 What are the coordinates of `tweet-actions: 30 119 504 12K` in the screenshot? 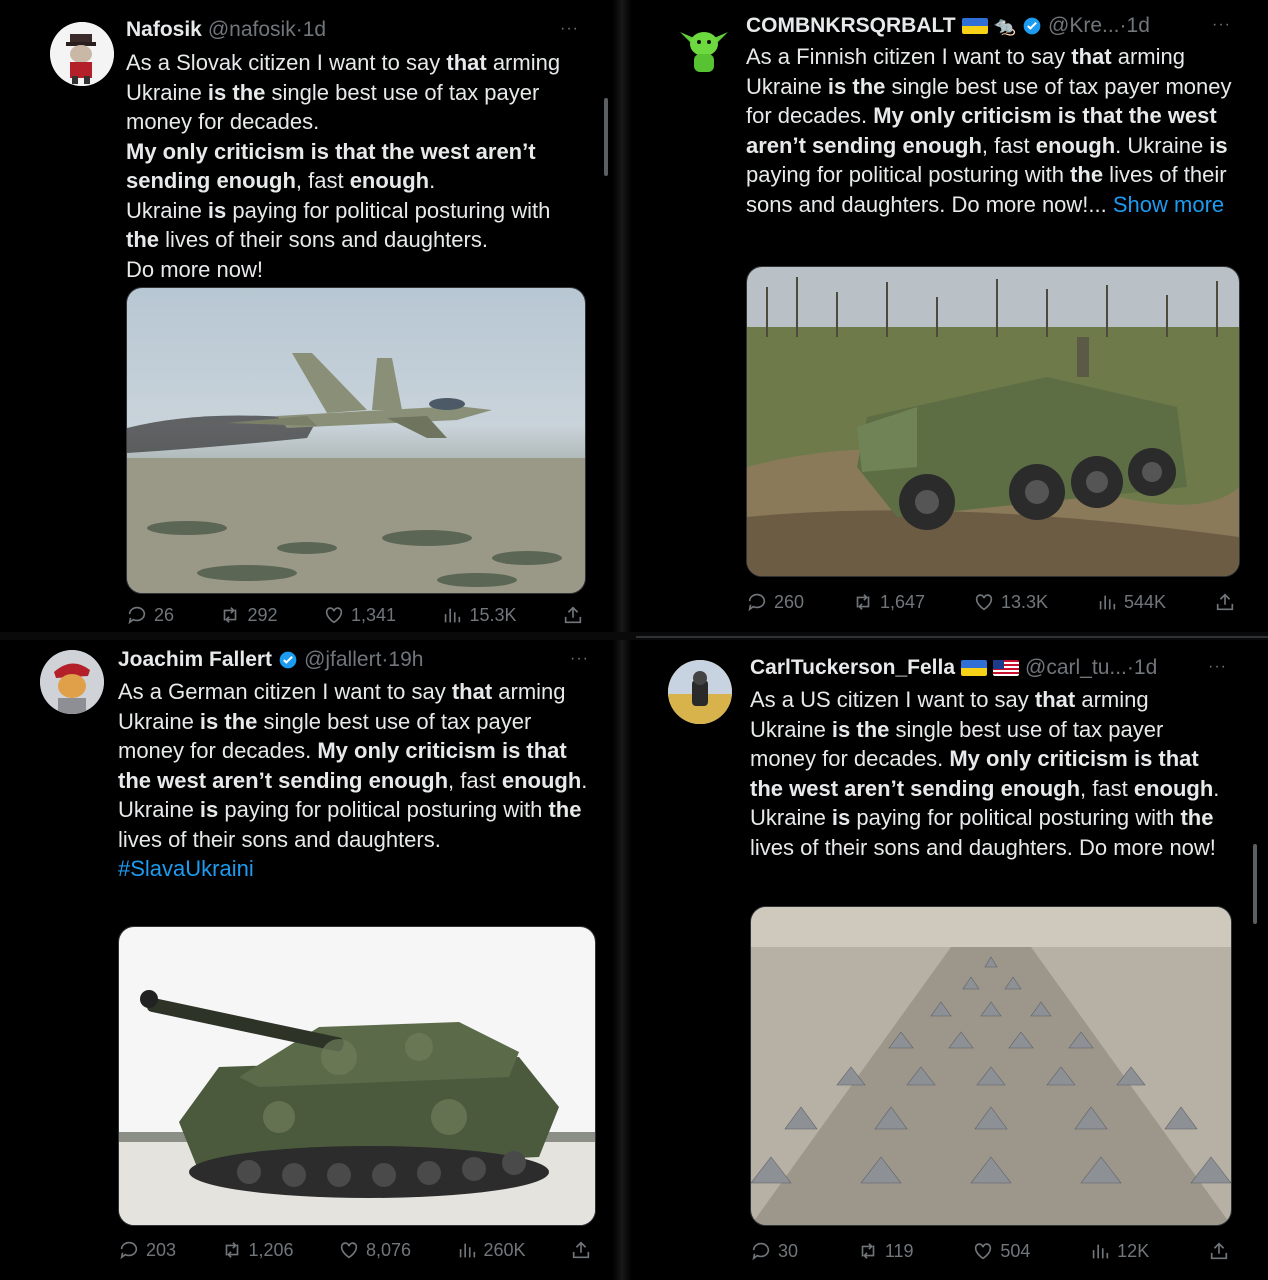 It's located at (990, 1251).